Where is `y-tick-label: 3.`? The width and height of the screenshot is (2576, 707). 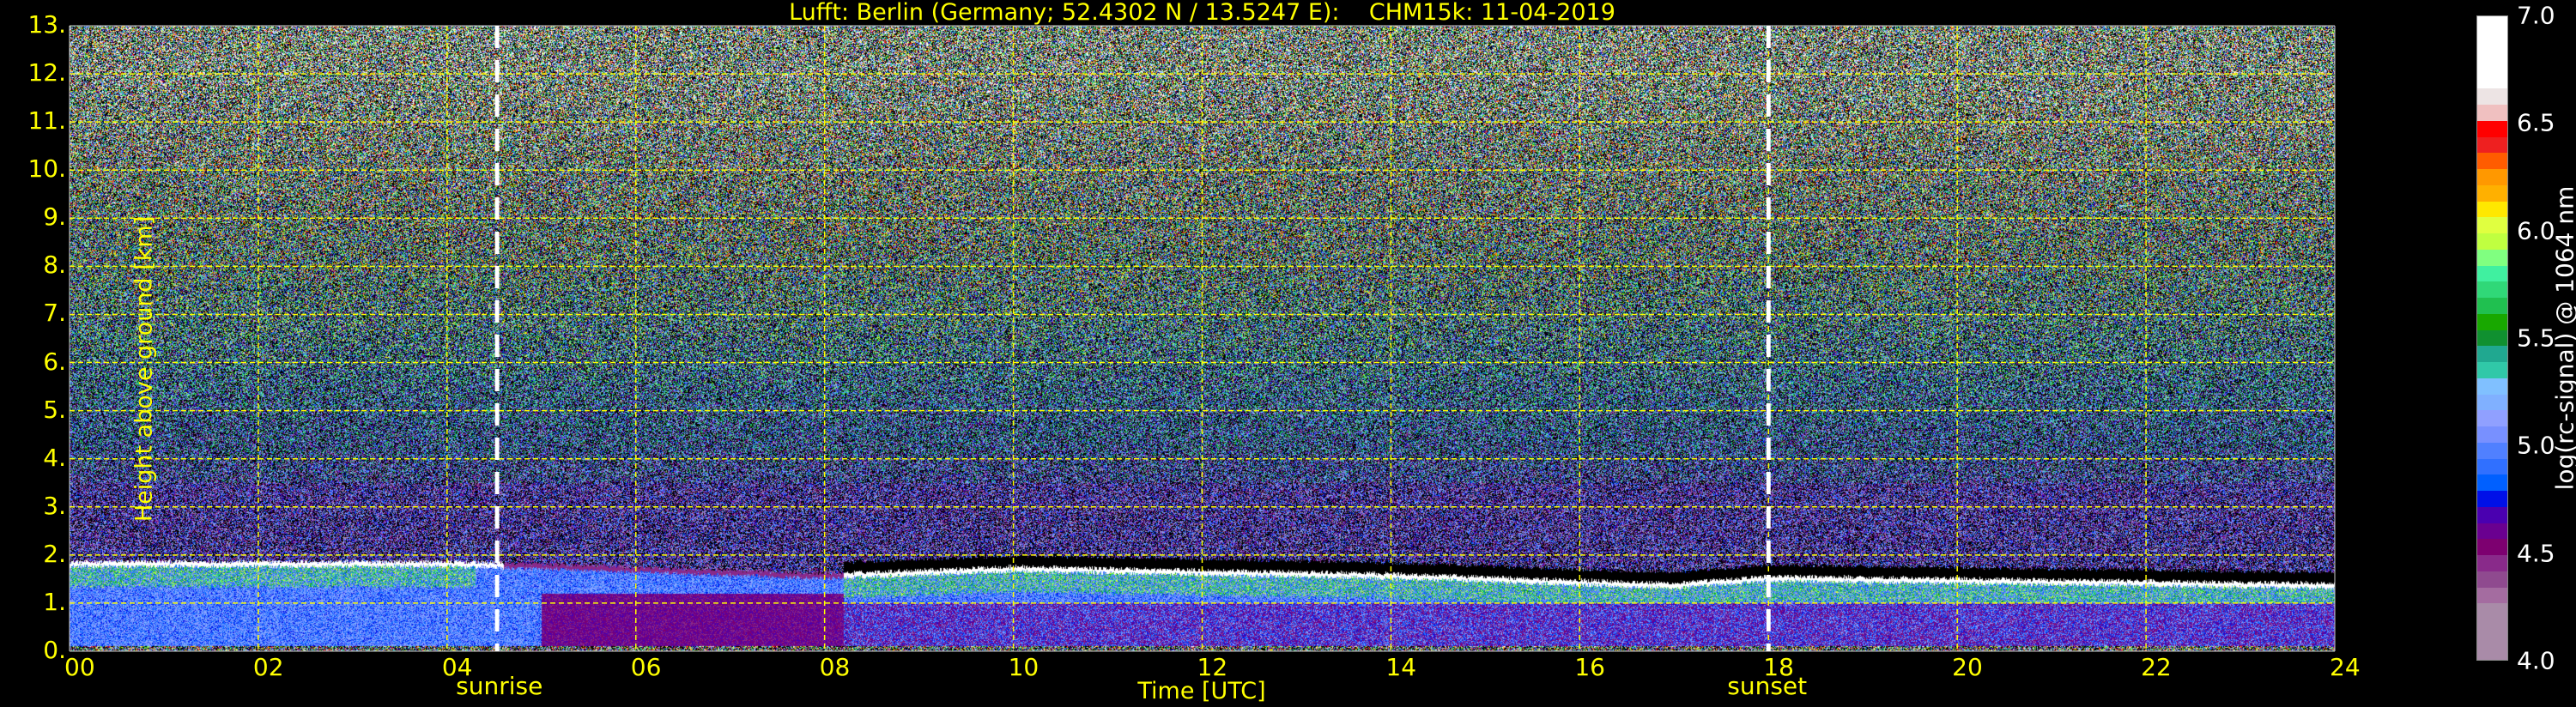 y-tick-label: 3. is located at coordinates (54, 505).